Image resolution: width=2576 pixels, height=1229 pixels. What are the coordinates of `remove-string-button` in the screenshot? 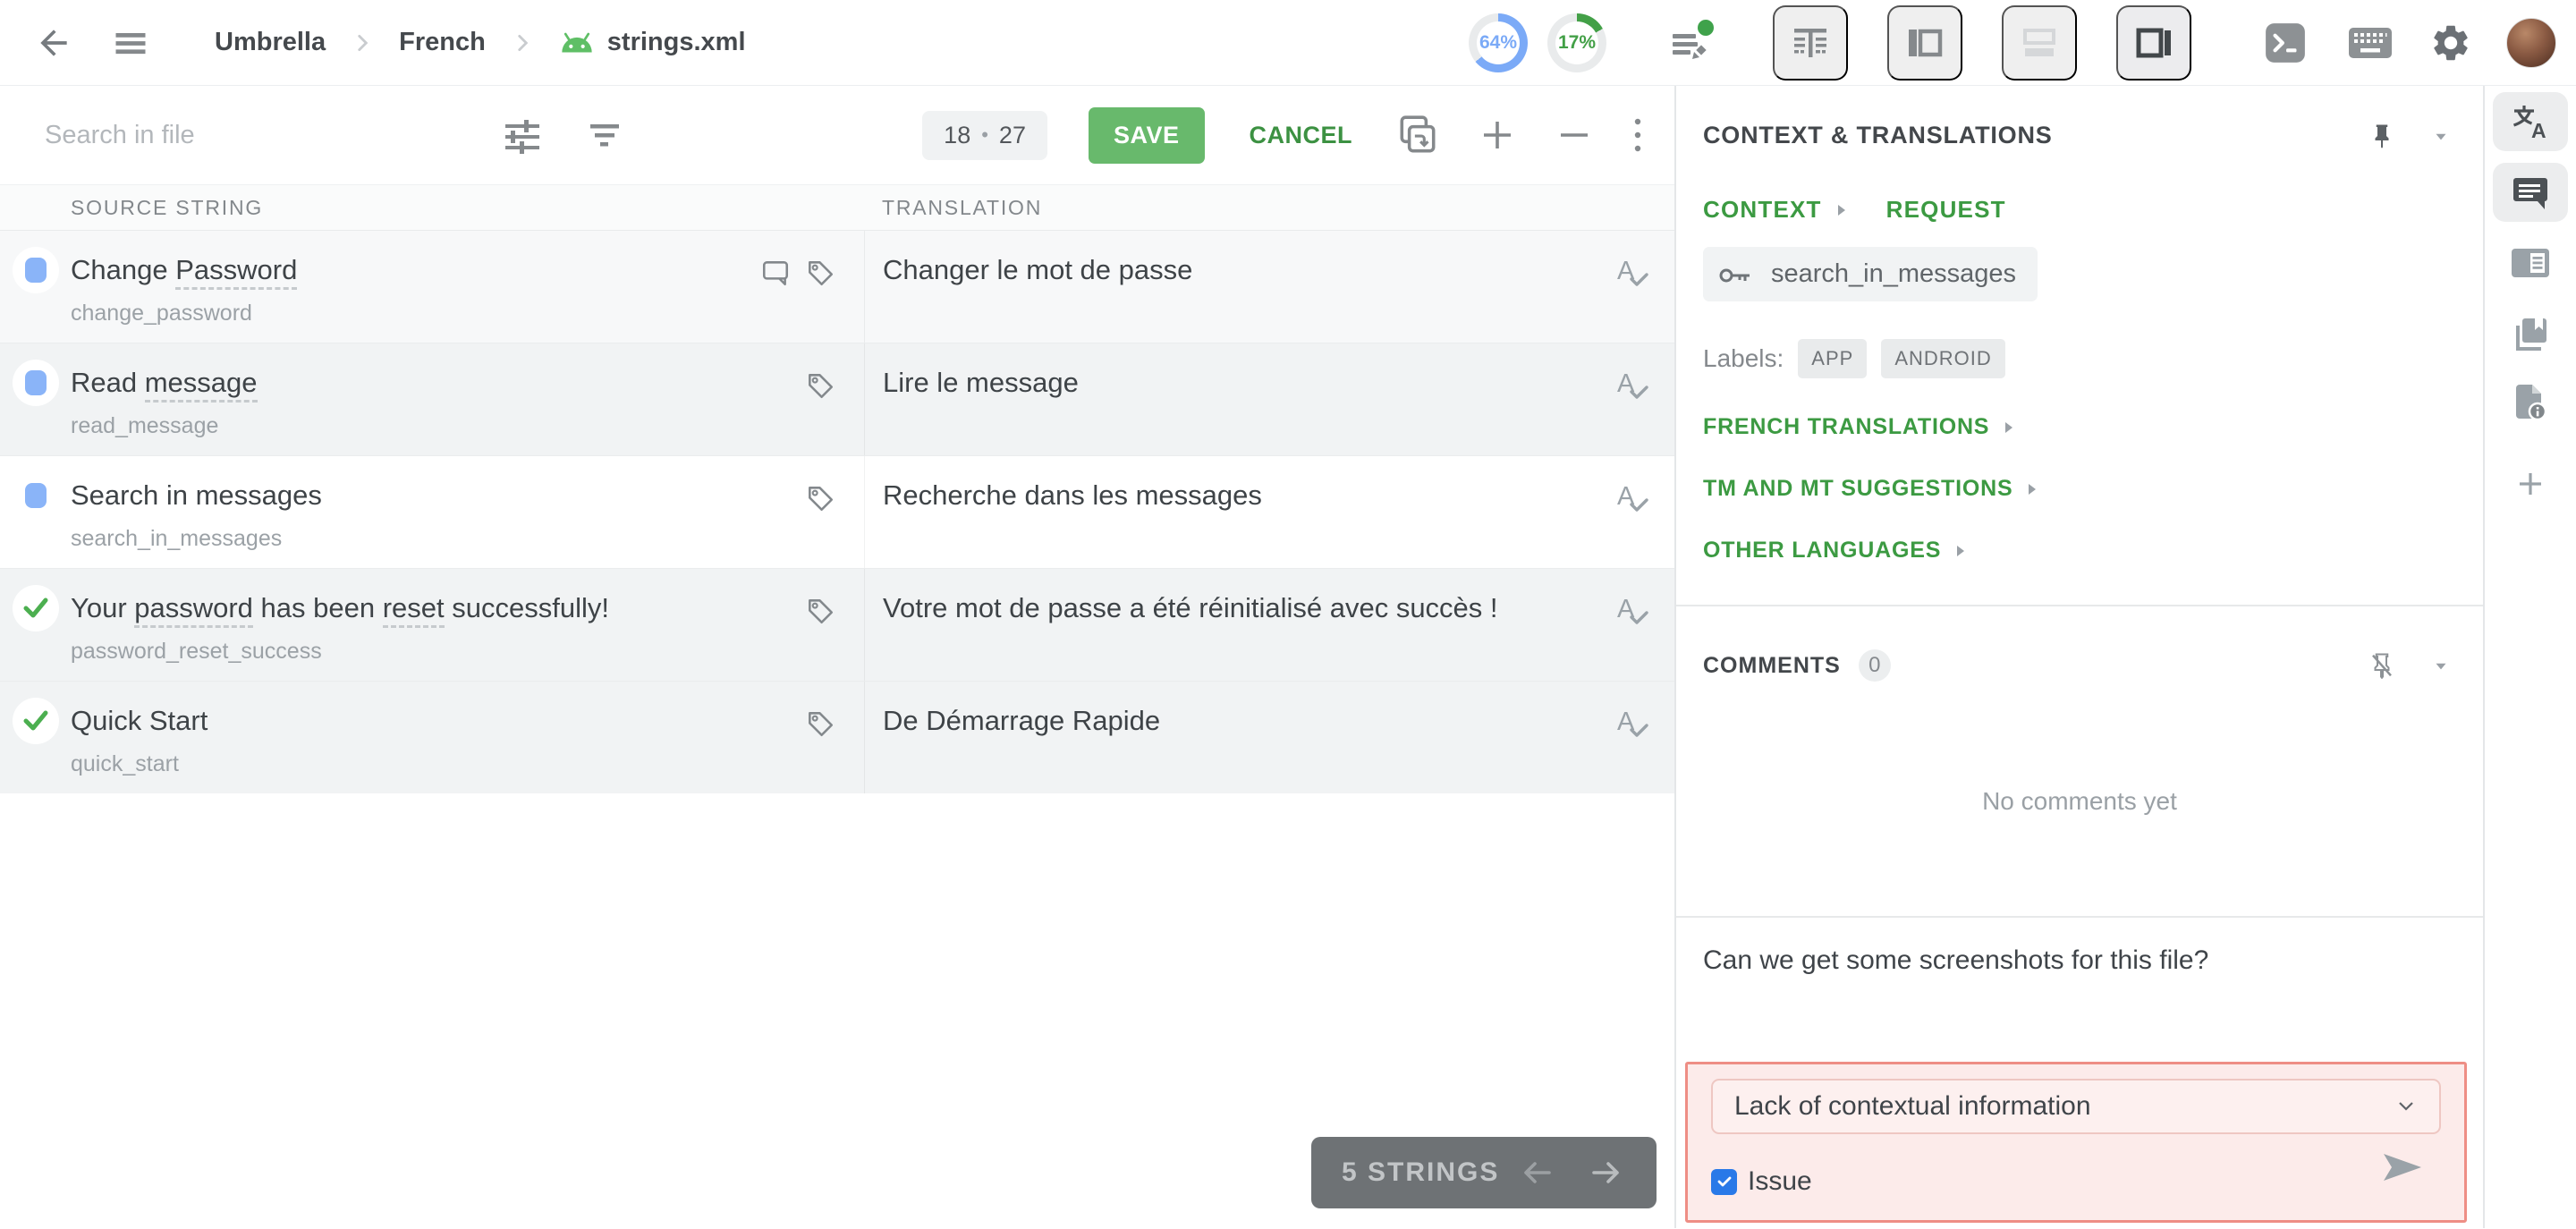 It's located at (1574, 135).